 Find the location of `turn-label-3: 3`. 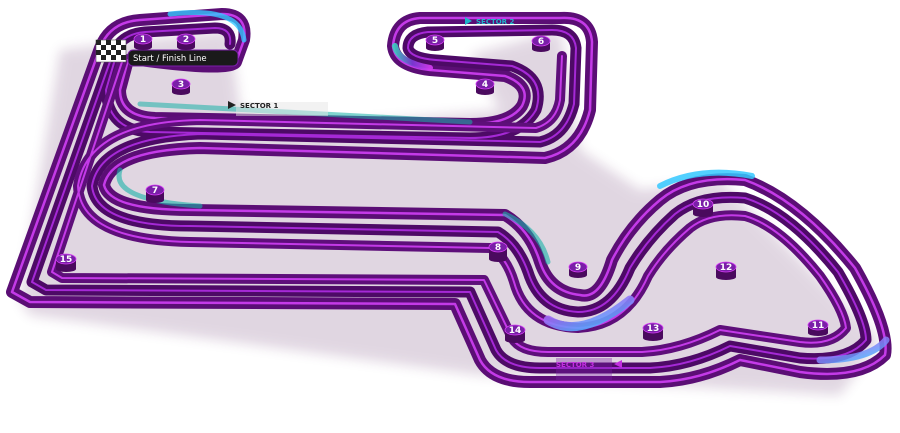

turn-label-3: 3 is located at coordinates (181, 85).